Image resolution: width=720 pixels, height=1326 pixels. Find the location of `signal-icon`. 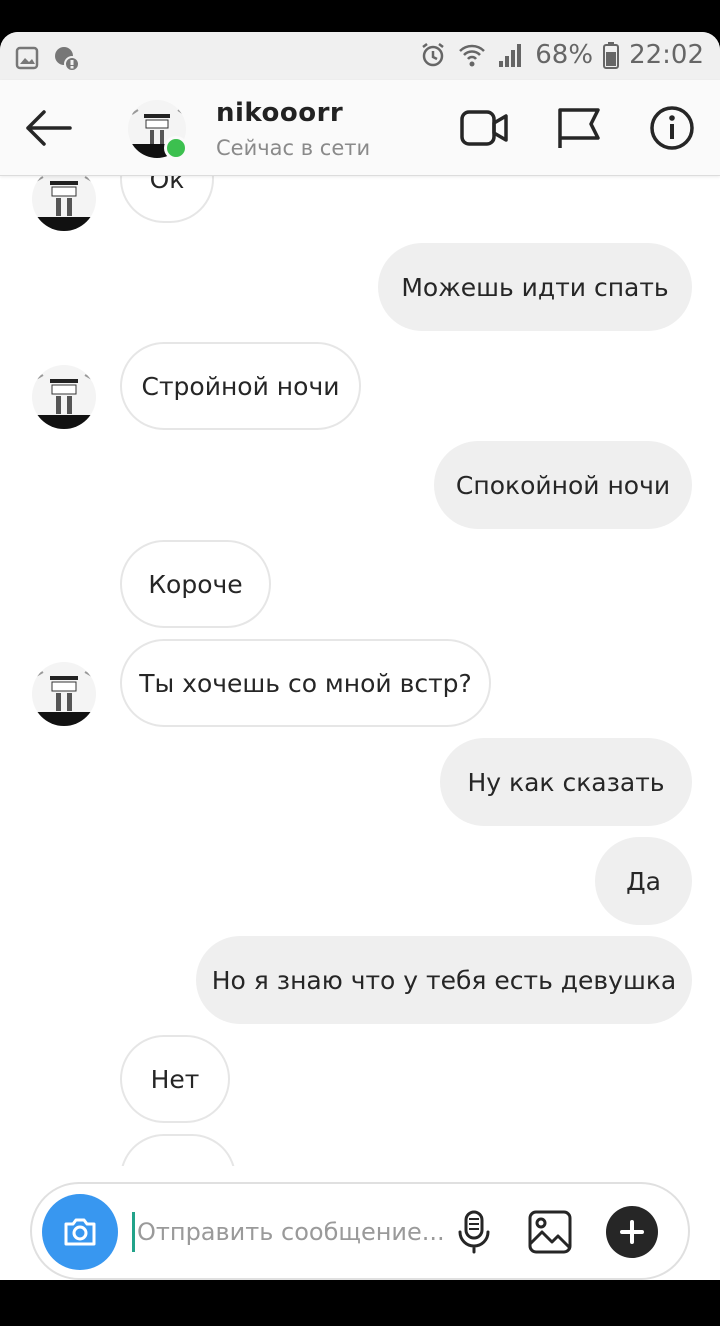

signal-icon is located at coordinates (510, 55).